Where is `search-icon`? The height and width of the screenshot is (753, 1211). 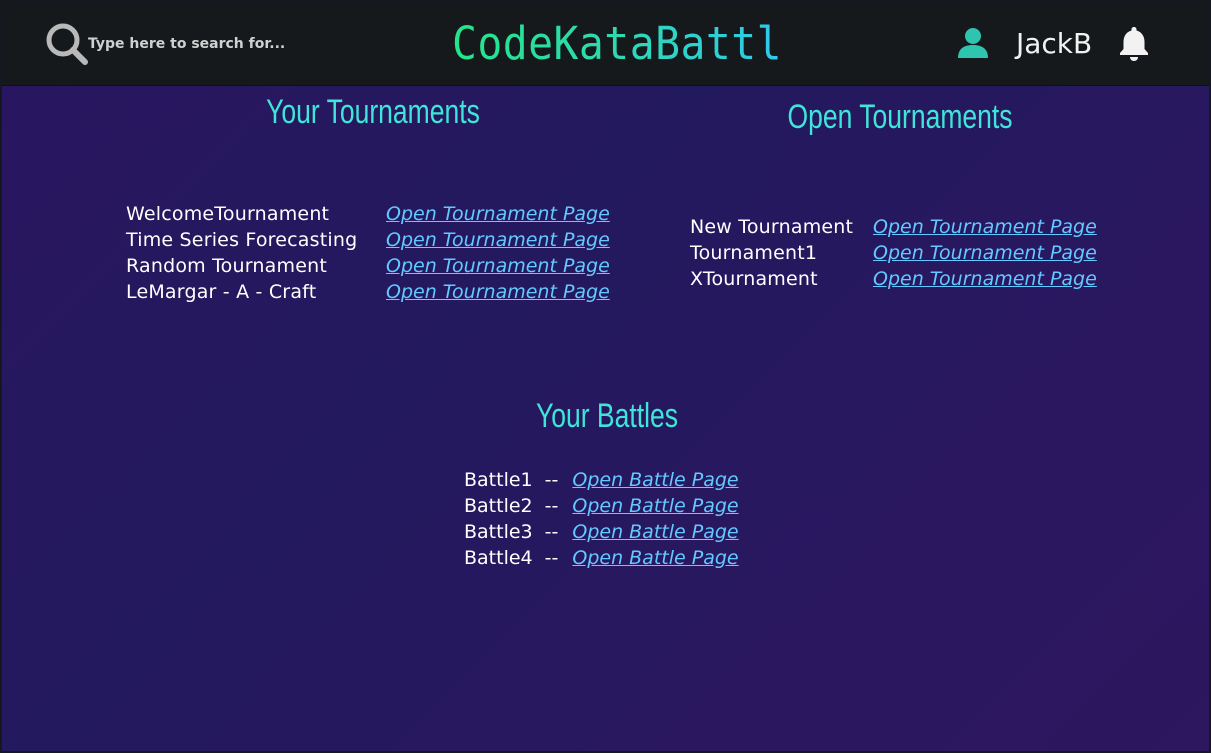 search-icon is located at coordinates (67, 44).